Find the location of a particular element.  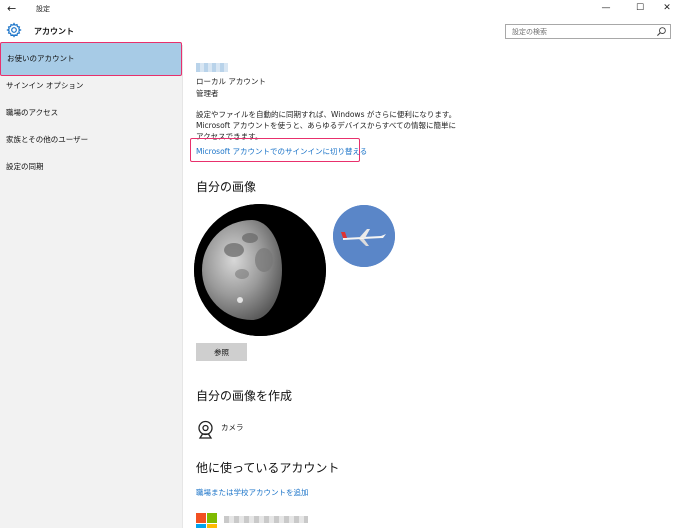

switch-link-highlight: Microsoft アカウントでのサインインに切り替える is located at coordinates (278, 150).